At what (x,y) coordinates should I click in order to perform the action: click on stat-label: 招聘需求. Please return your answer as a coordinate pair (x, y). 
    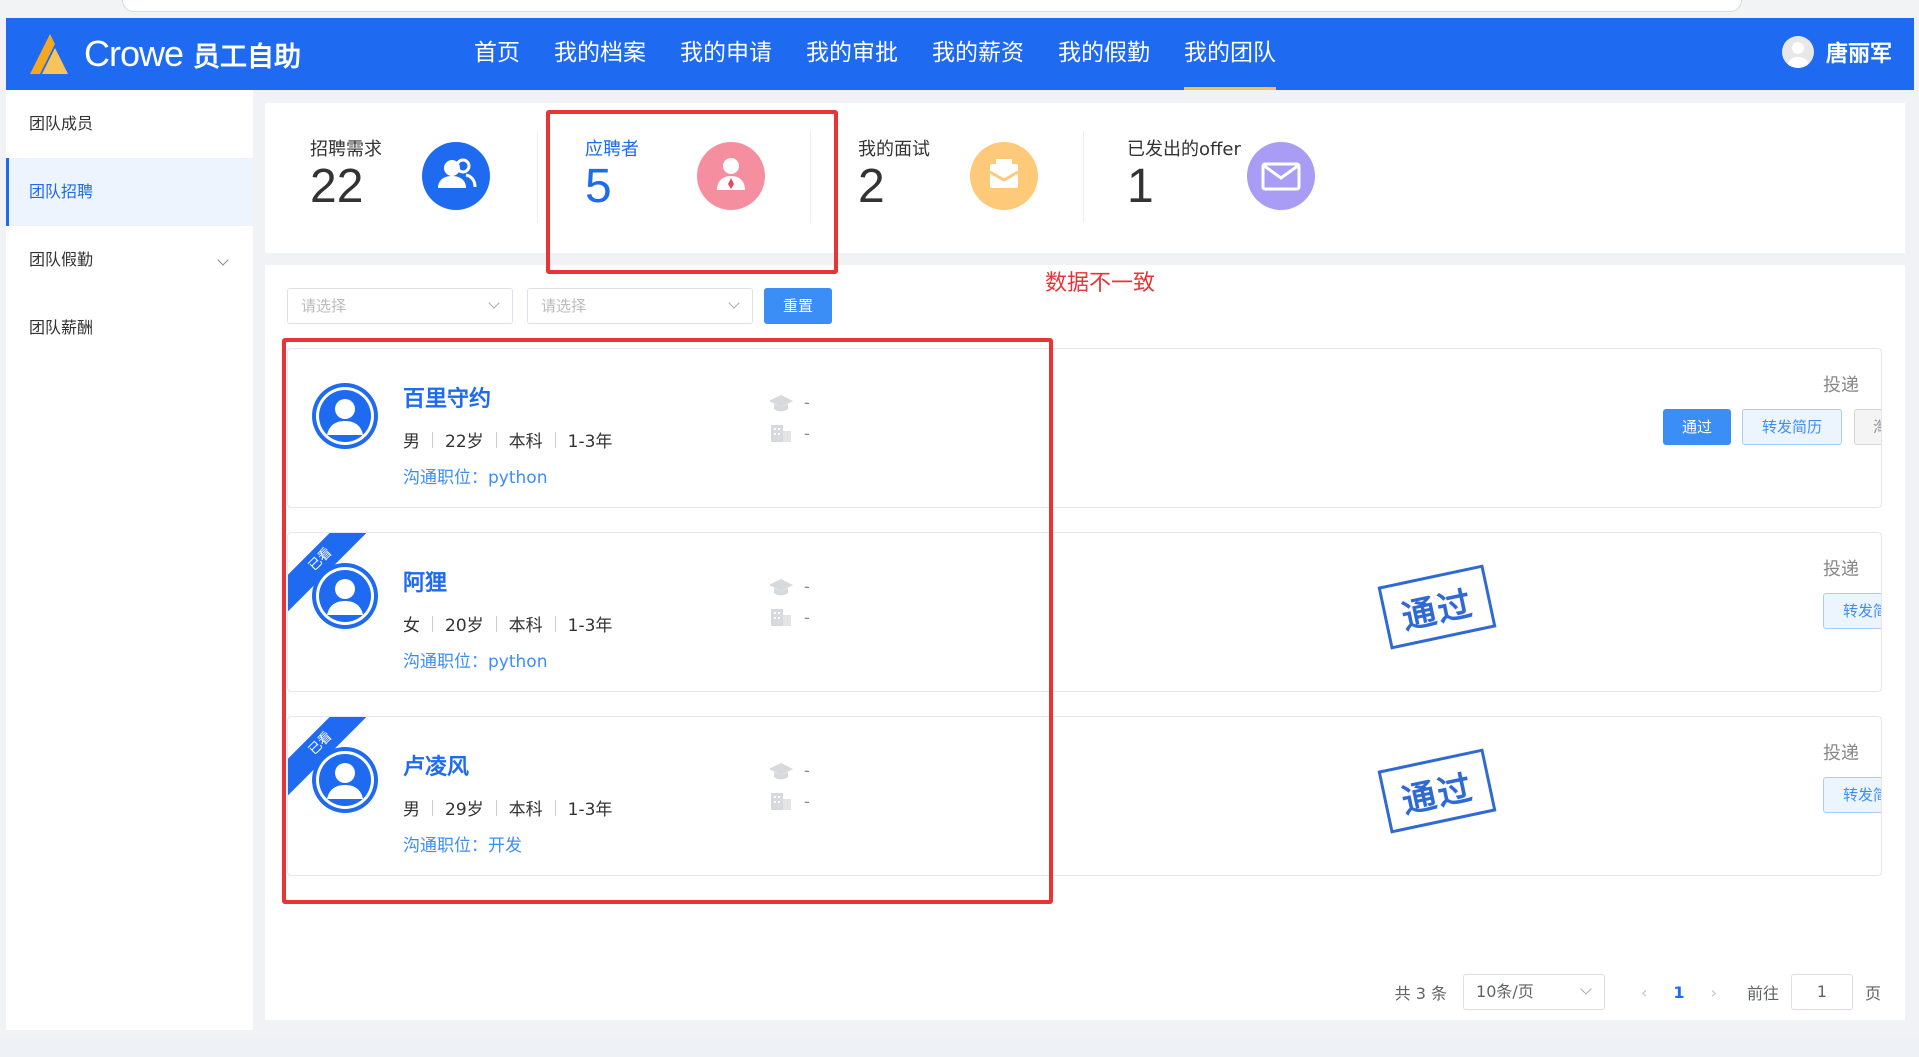
    Looking at the image, I should click on (346, 149).